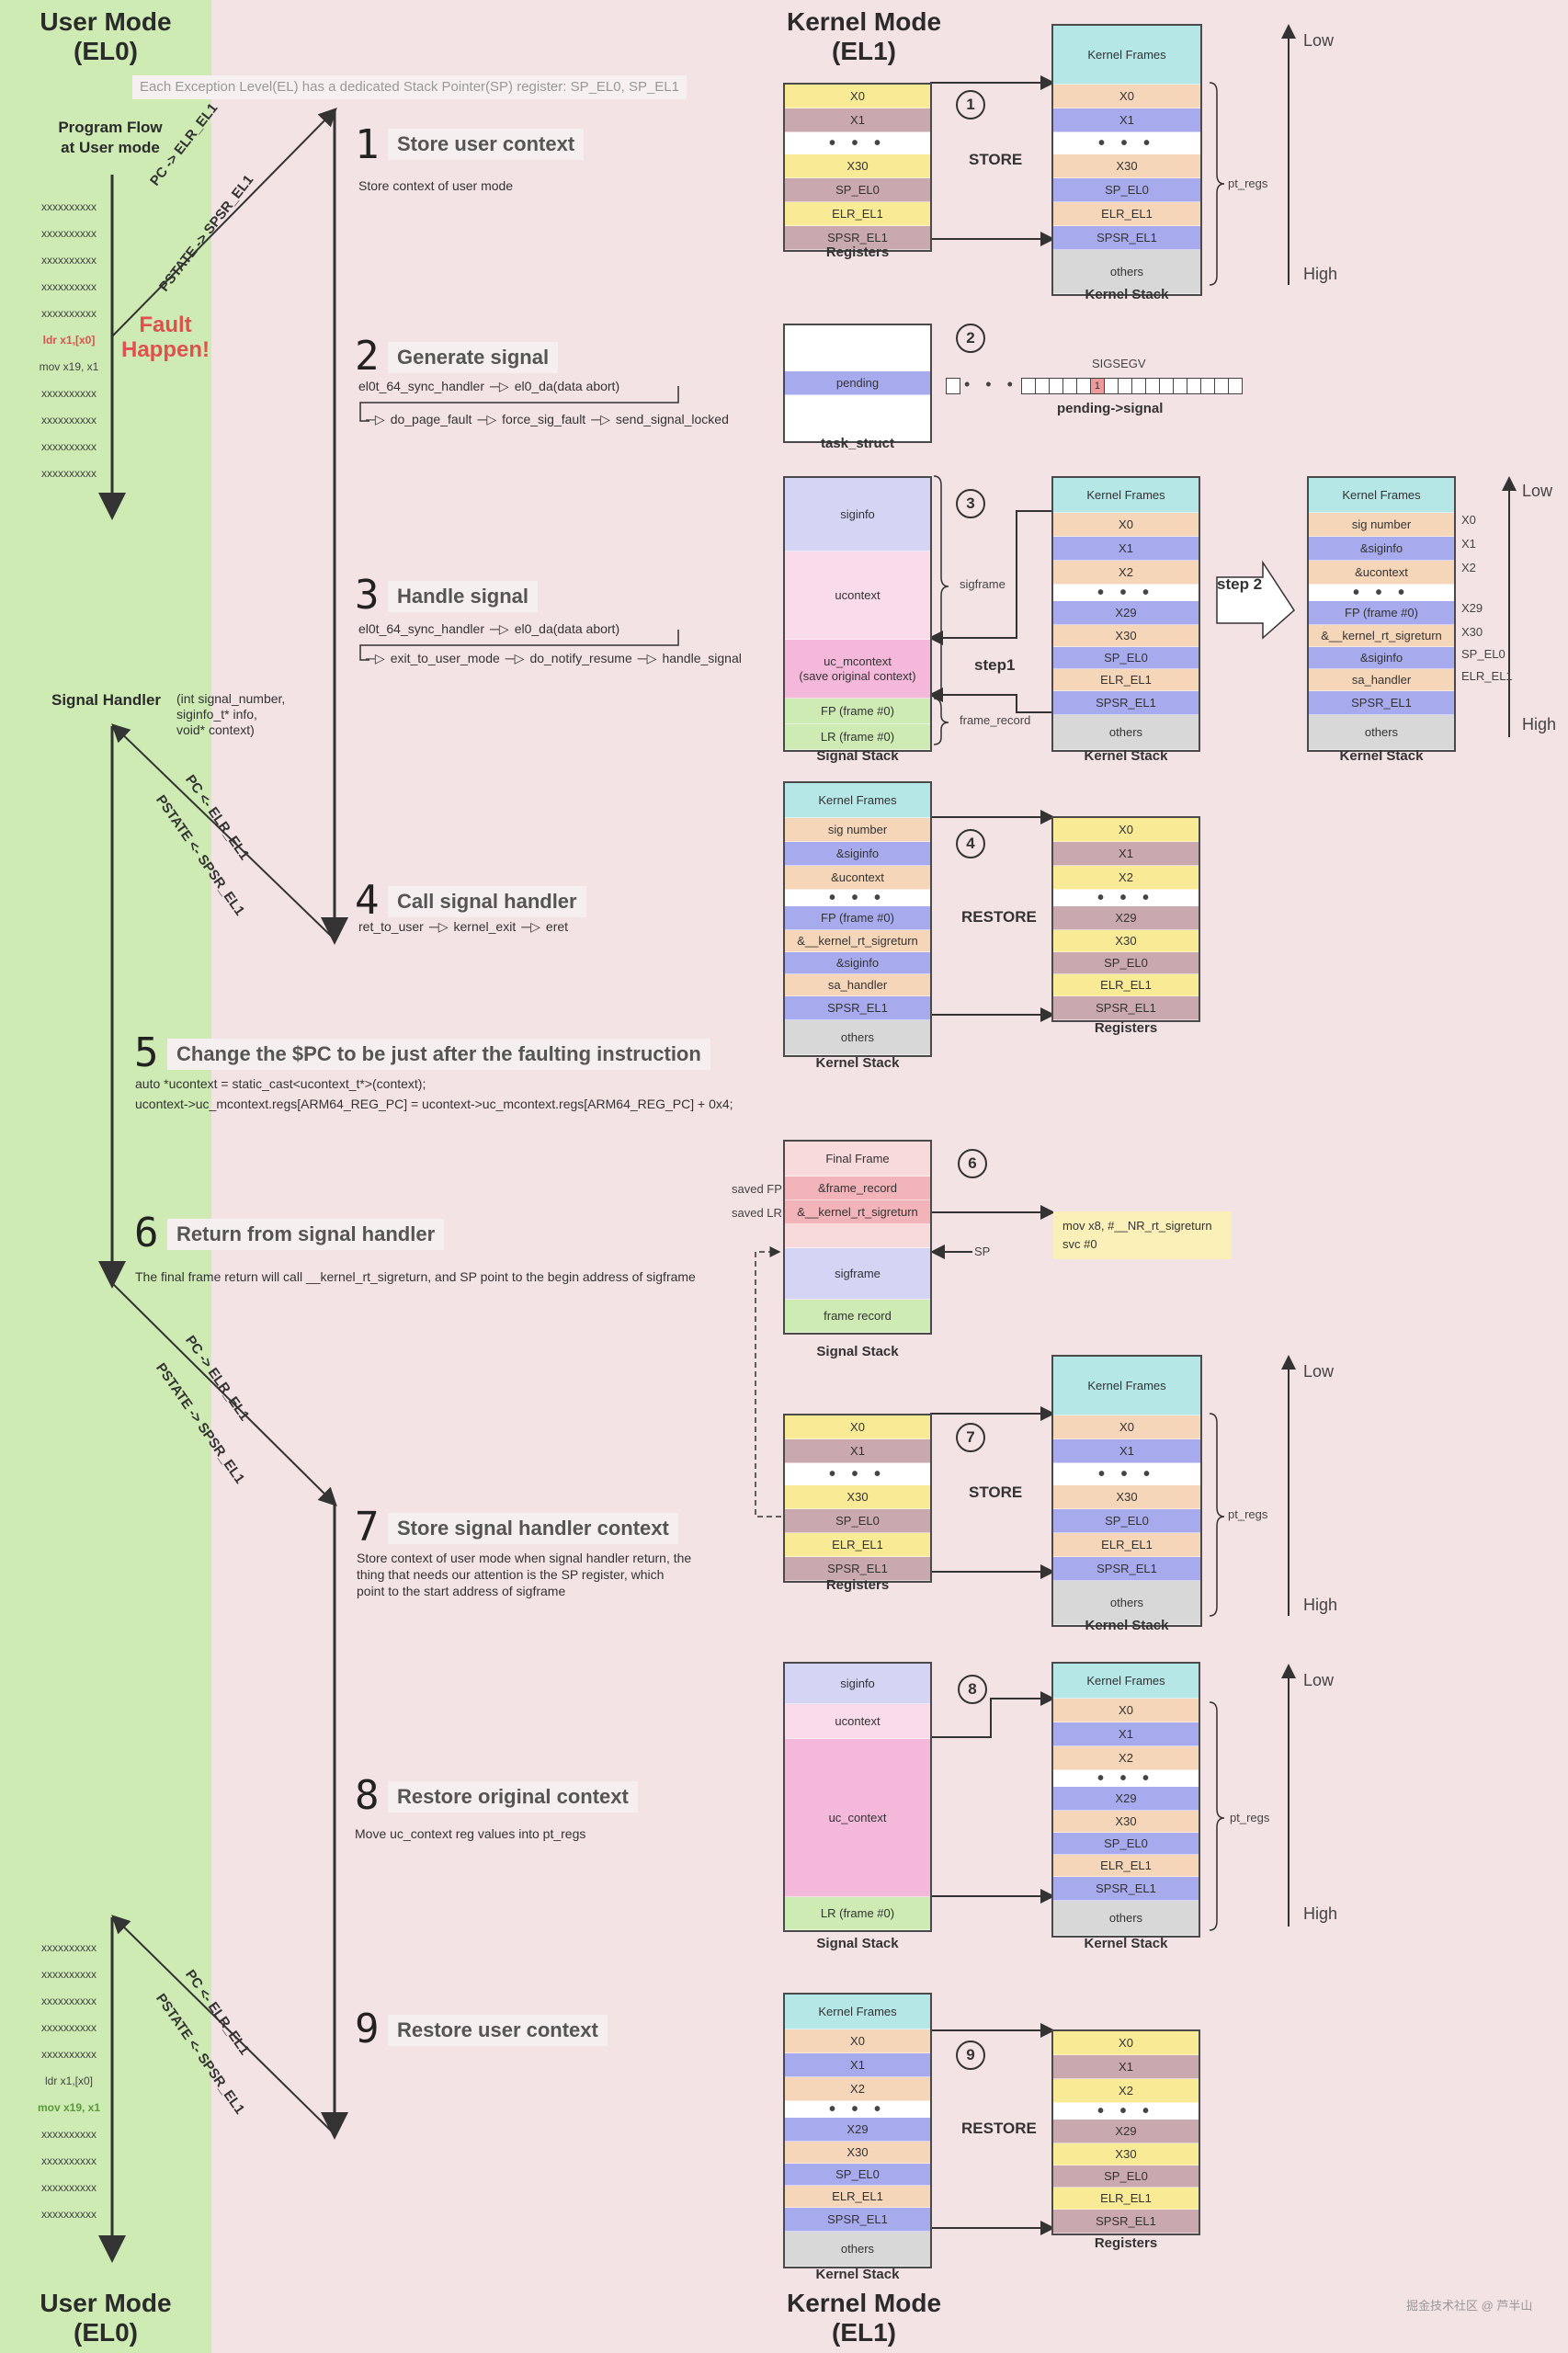  What do you see at coordinates (367, 900) in the screenshot?
I see `step-number: 4` at bounding box center [367, 900].